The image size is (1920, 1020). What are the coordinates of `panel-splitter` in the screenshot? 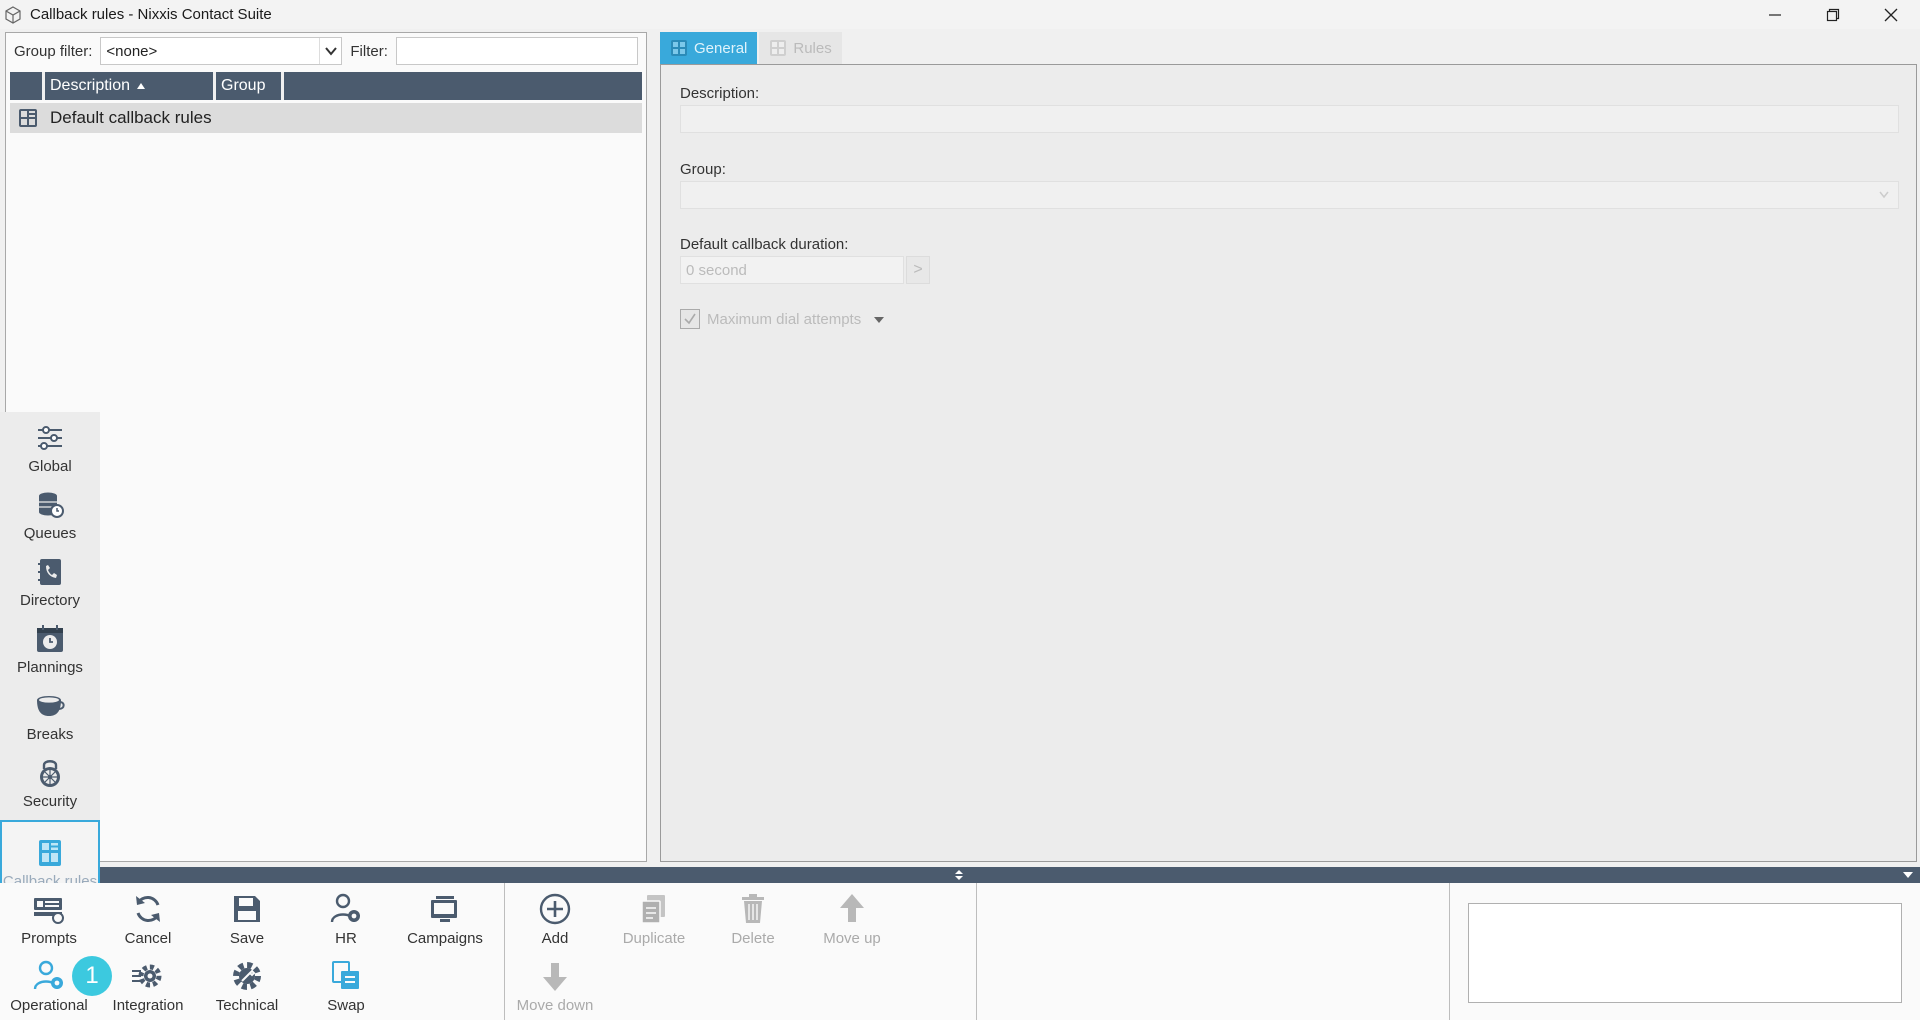 It's located at (1010, 875).